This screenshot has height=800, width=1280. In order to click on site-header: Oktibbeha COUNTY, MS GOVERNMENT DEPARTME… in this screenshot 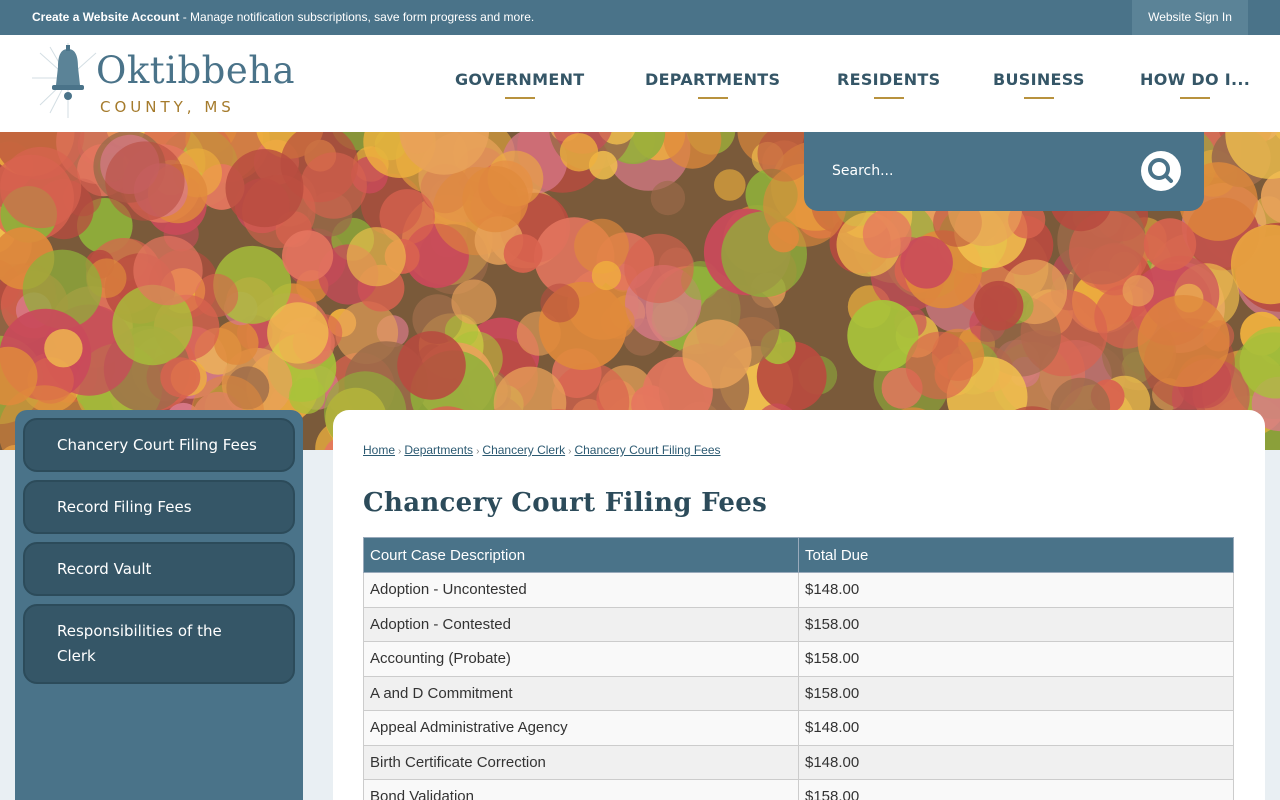, I will do `click(640, 83)`.